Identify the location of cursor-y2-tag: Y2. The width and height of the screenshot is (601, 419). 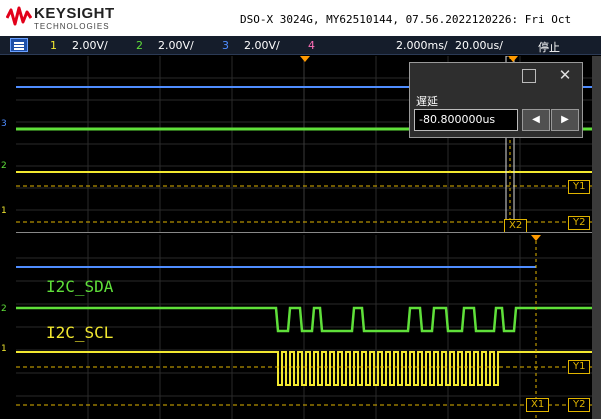
(579, 223).